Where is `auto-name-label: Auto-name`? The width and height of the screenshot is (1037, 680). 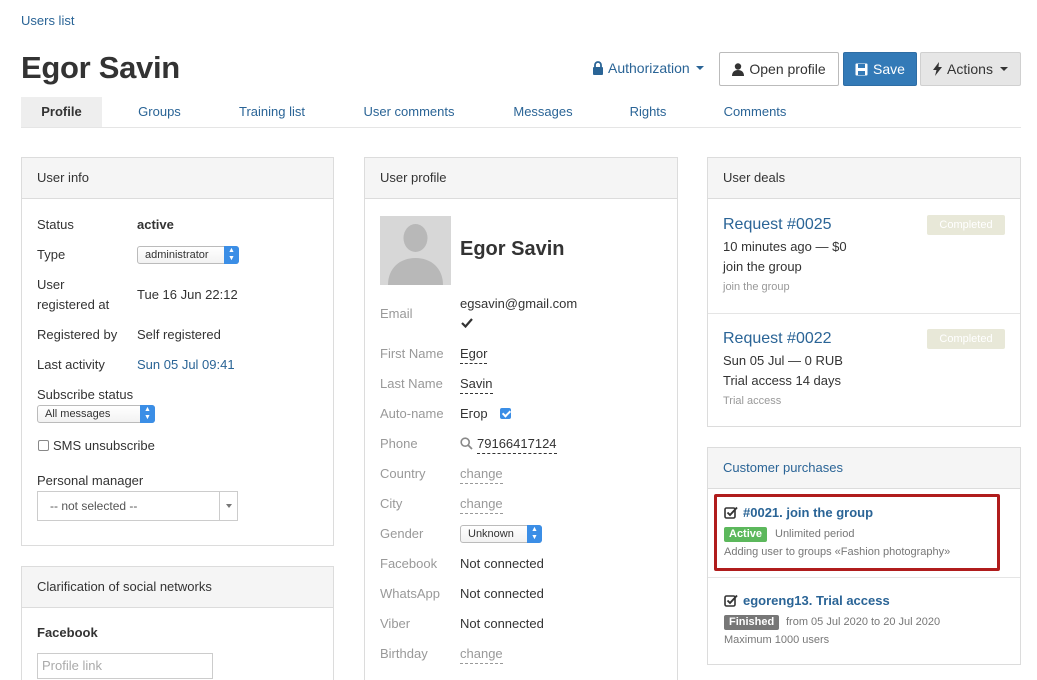
auto-name-label: Auto-name is located at coordinates (412, 413).